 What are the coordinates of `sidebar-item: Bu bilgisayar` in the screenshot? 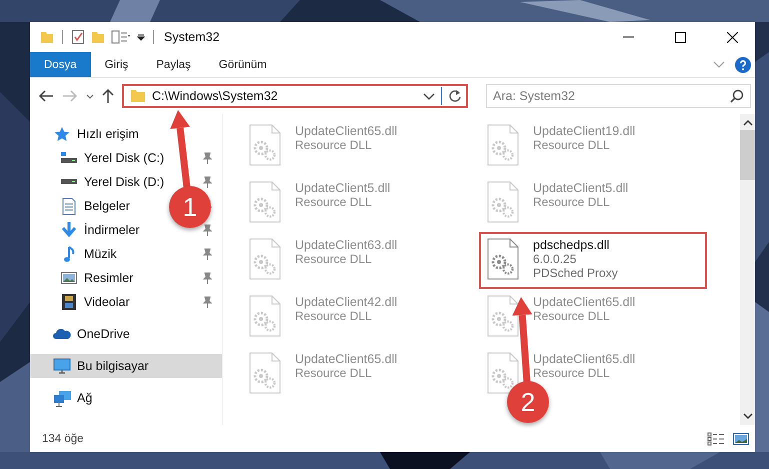 It's located at (101, 366).